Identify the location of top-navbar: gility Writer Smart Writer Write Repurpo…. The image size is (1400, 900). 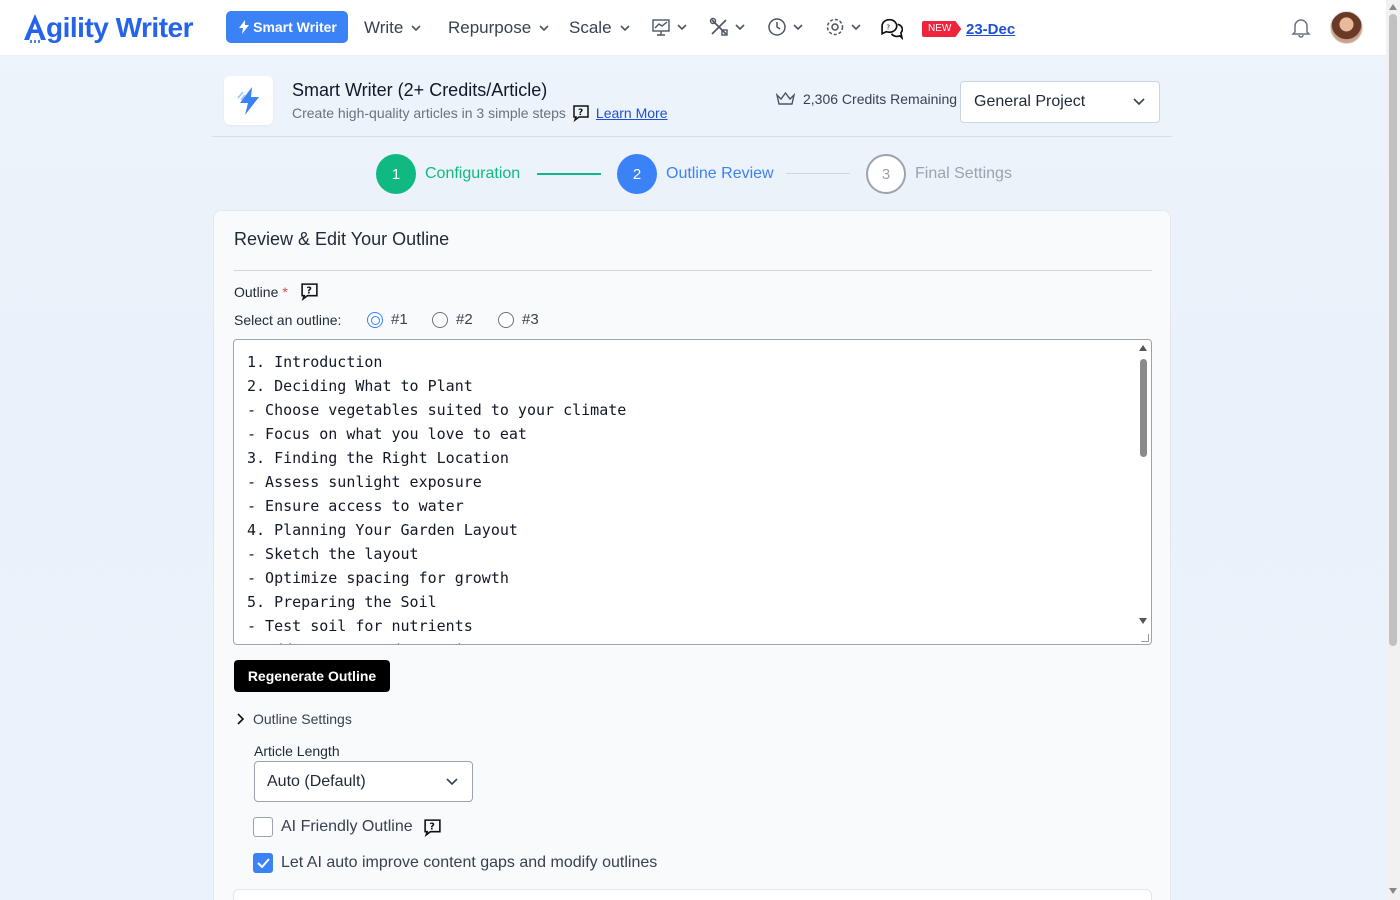
(693, 28).